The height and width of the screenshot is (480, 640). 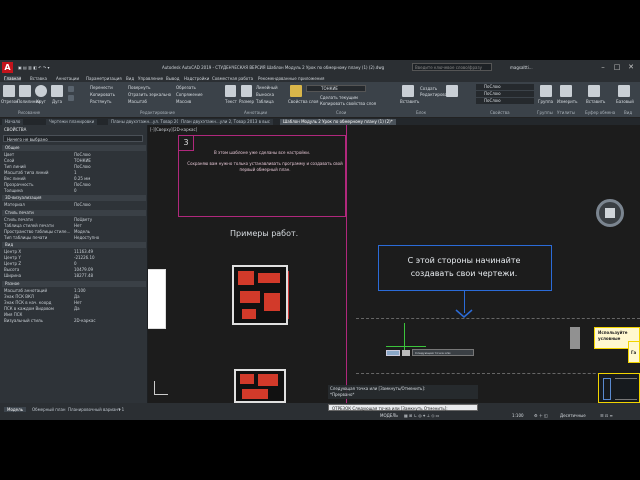 I want to click on layer-dropdown: ТОНКИЕ, so click(x=336, y=88).